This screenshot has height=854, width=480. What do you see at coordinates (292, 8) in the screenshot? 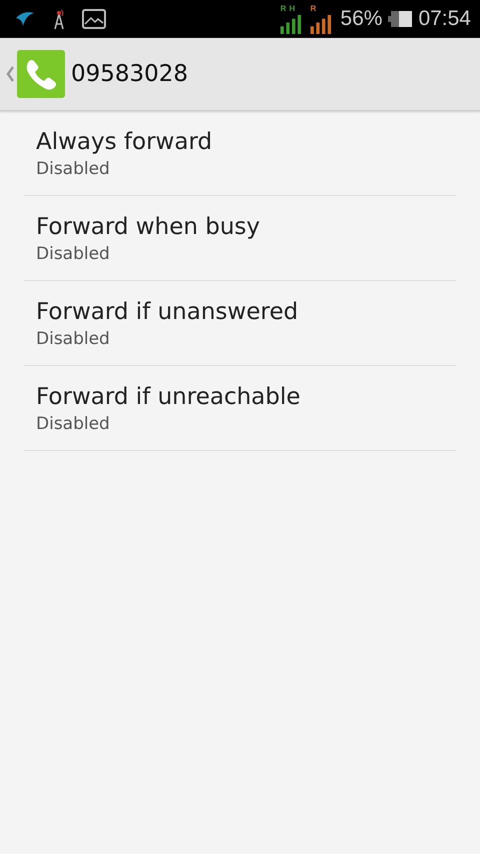
I see `network-type: H` at bounding box center [292, 8].